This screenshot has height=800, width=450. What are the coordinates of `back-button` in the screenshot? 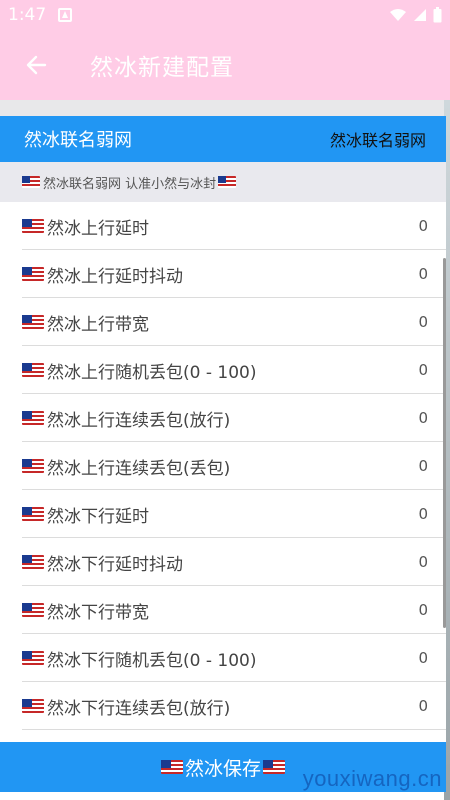 It's located at (36, 65).